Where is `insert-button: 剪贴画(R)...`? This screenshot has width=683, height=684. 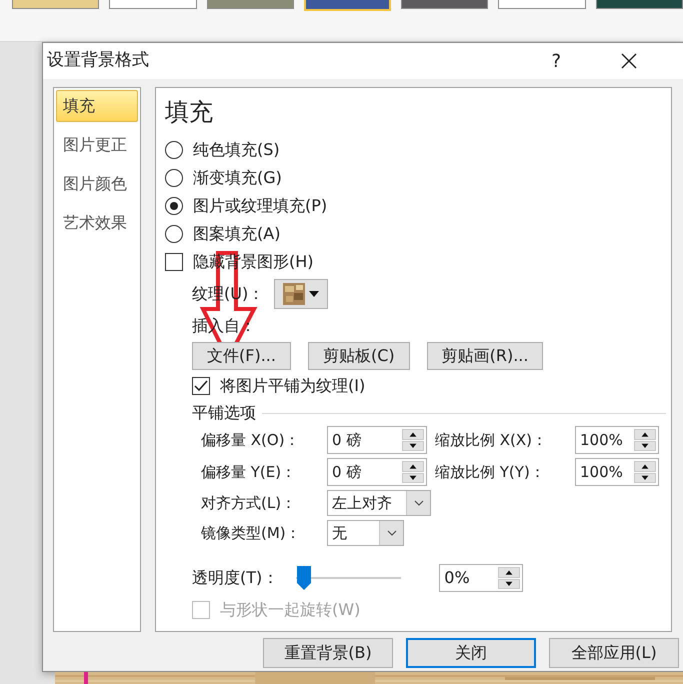 insert-button: 剪贴画(R)... is located at coordinates (485, 356).